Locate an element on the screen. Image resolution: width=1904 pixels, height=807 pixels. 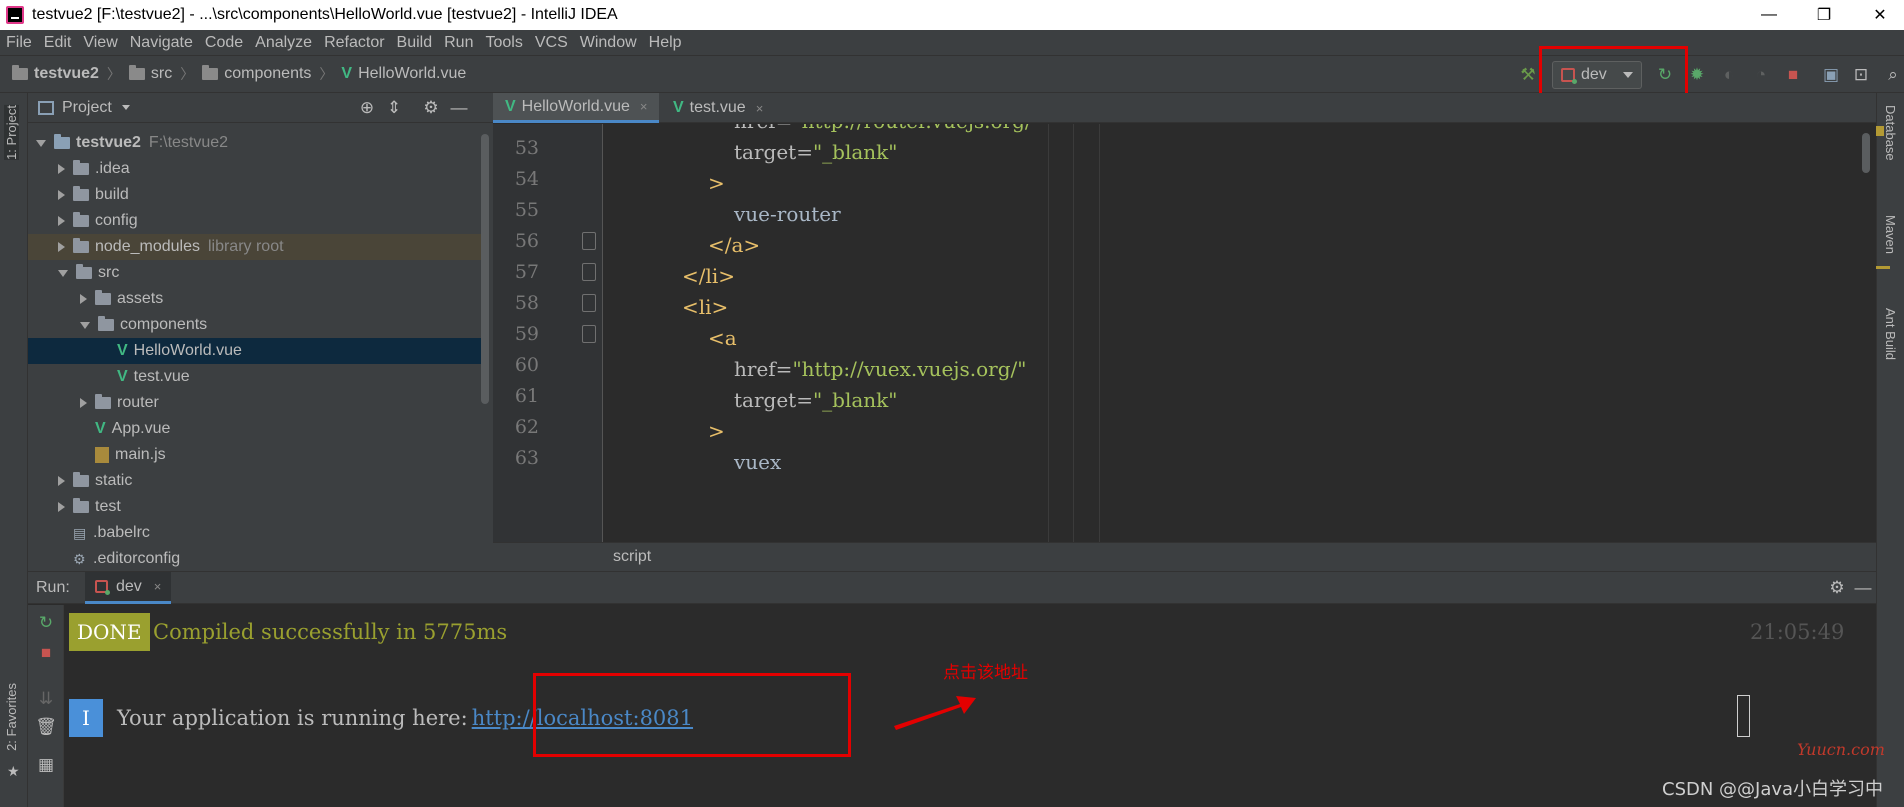
code-line: vuex is located at coordinates (758, 462).